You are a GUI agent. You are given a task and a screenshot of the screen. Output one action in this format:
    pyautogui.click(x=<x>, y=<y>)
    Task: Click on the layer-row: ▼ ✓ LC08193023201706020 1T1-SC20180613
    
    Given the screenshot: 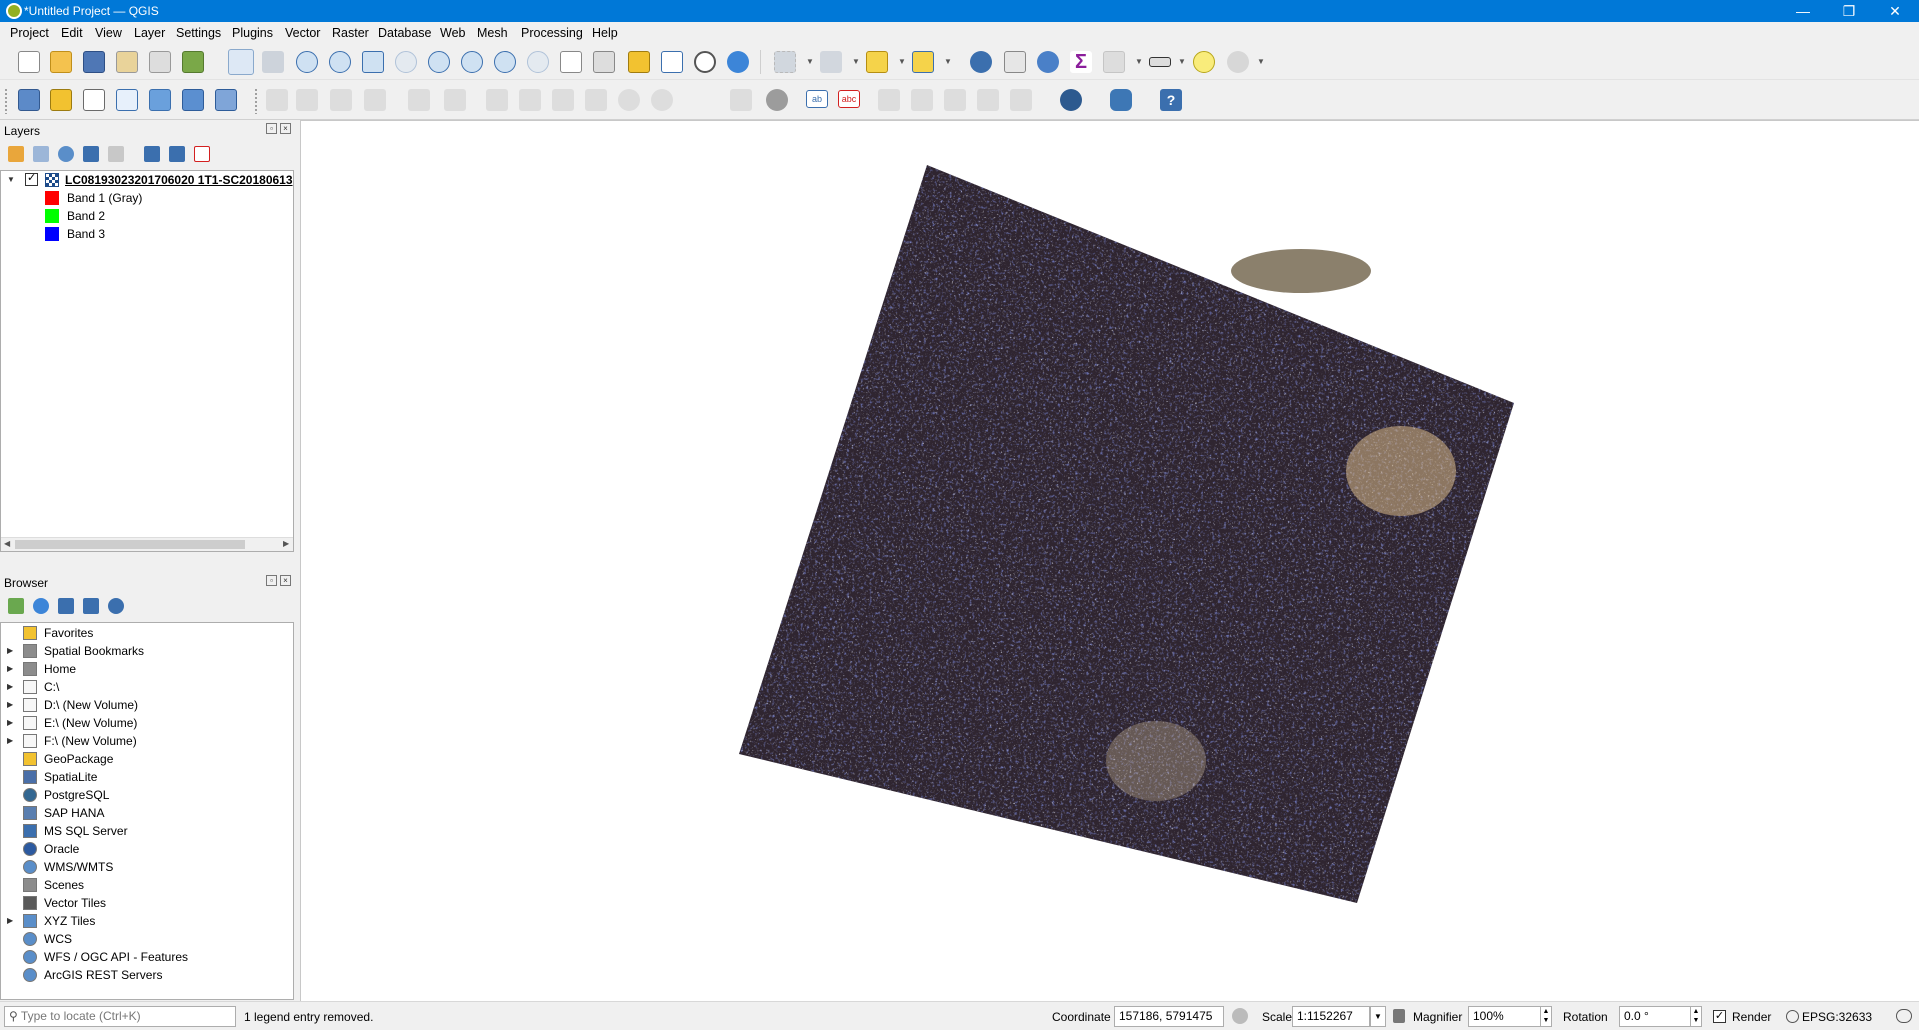 What is the action you would take?
    pyautogui.click(x=147, y=180)
    